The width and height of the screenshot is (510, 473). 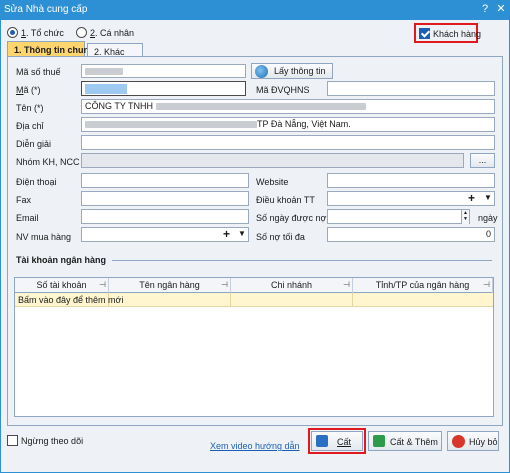 I want to click on email-input, so click(x=165, y=216).